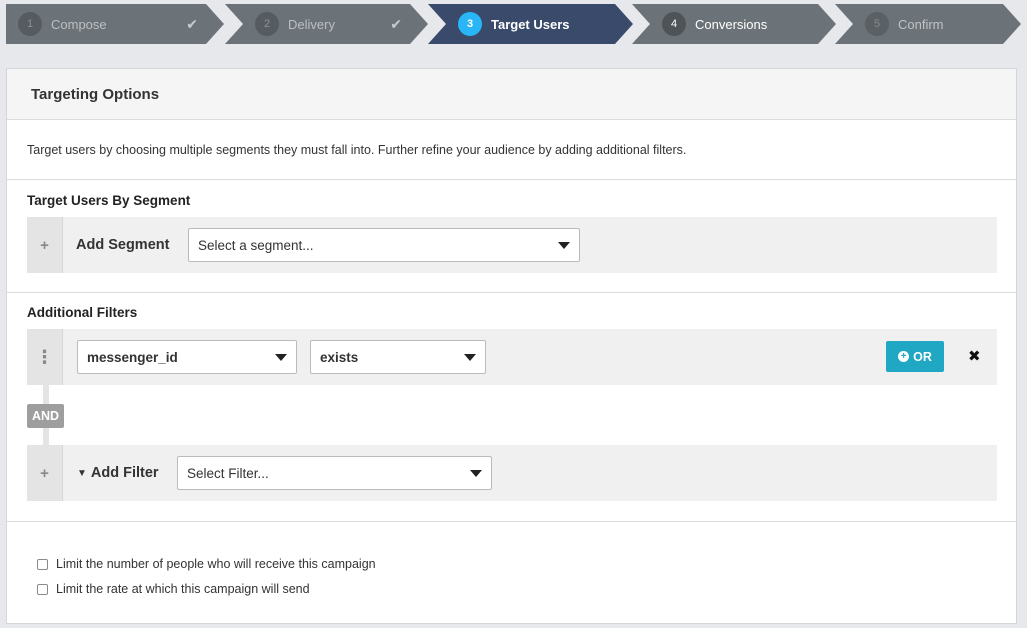 The height and width of the screenshot is (628, 1027). I want to click on step-number: 4, so click(674, 24).